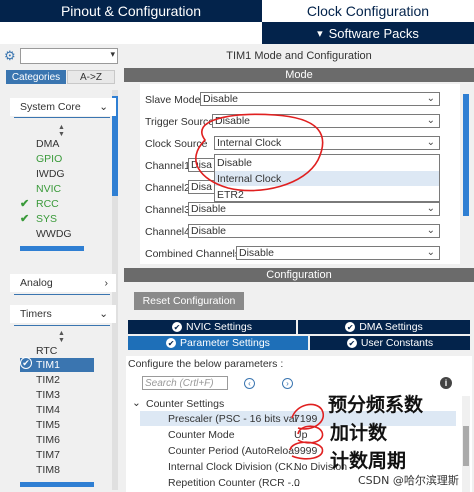  Describe the element at coordinates (376, 405) in the screenshot. I see `annotation-prescaler: 预分频系数` at that location.